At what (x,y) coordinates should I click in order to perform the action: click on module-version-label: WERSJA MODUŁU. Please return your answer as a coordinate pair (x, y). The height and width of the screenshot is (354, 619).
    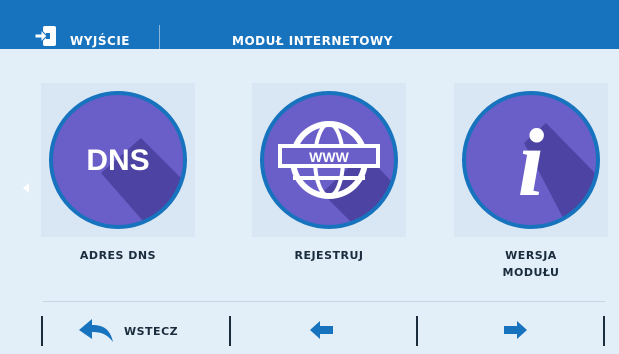
    Looking at the image, I should click on (531, 264).